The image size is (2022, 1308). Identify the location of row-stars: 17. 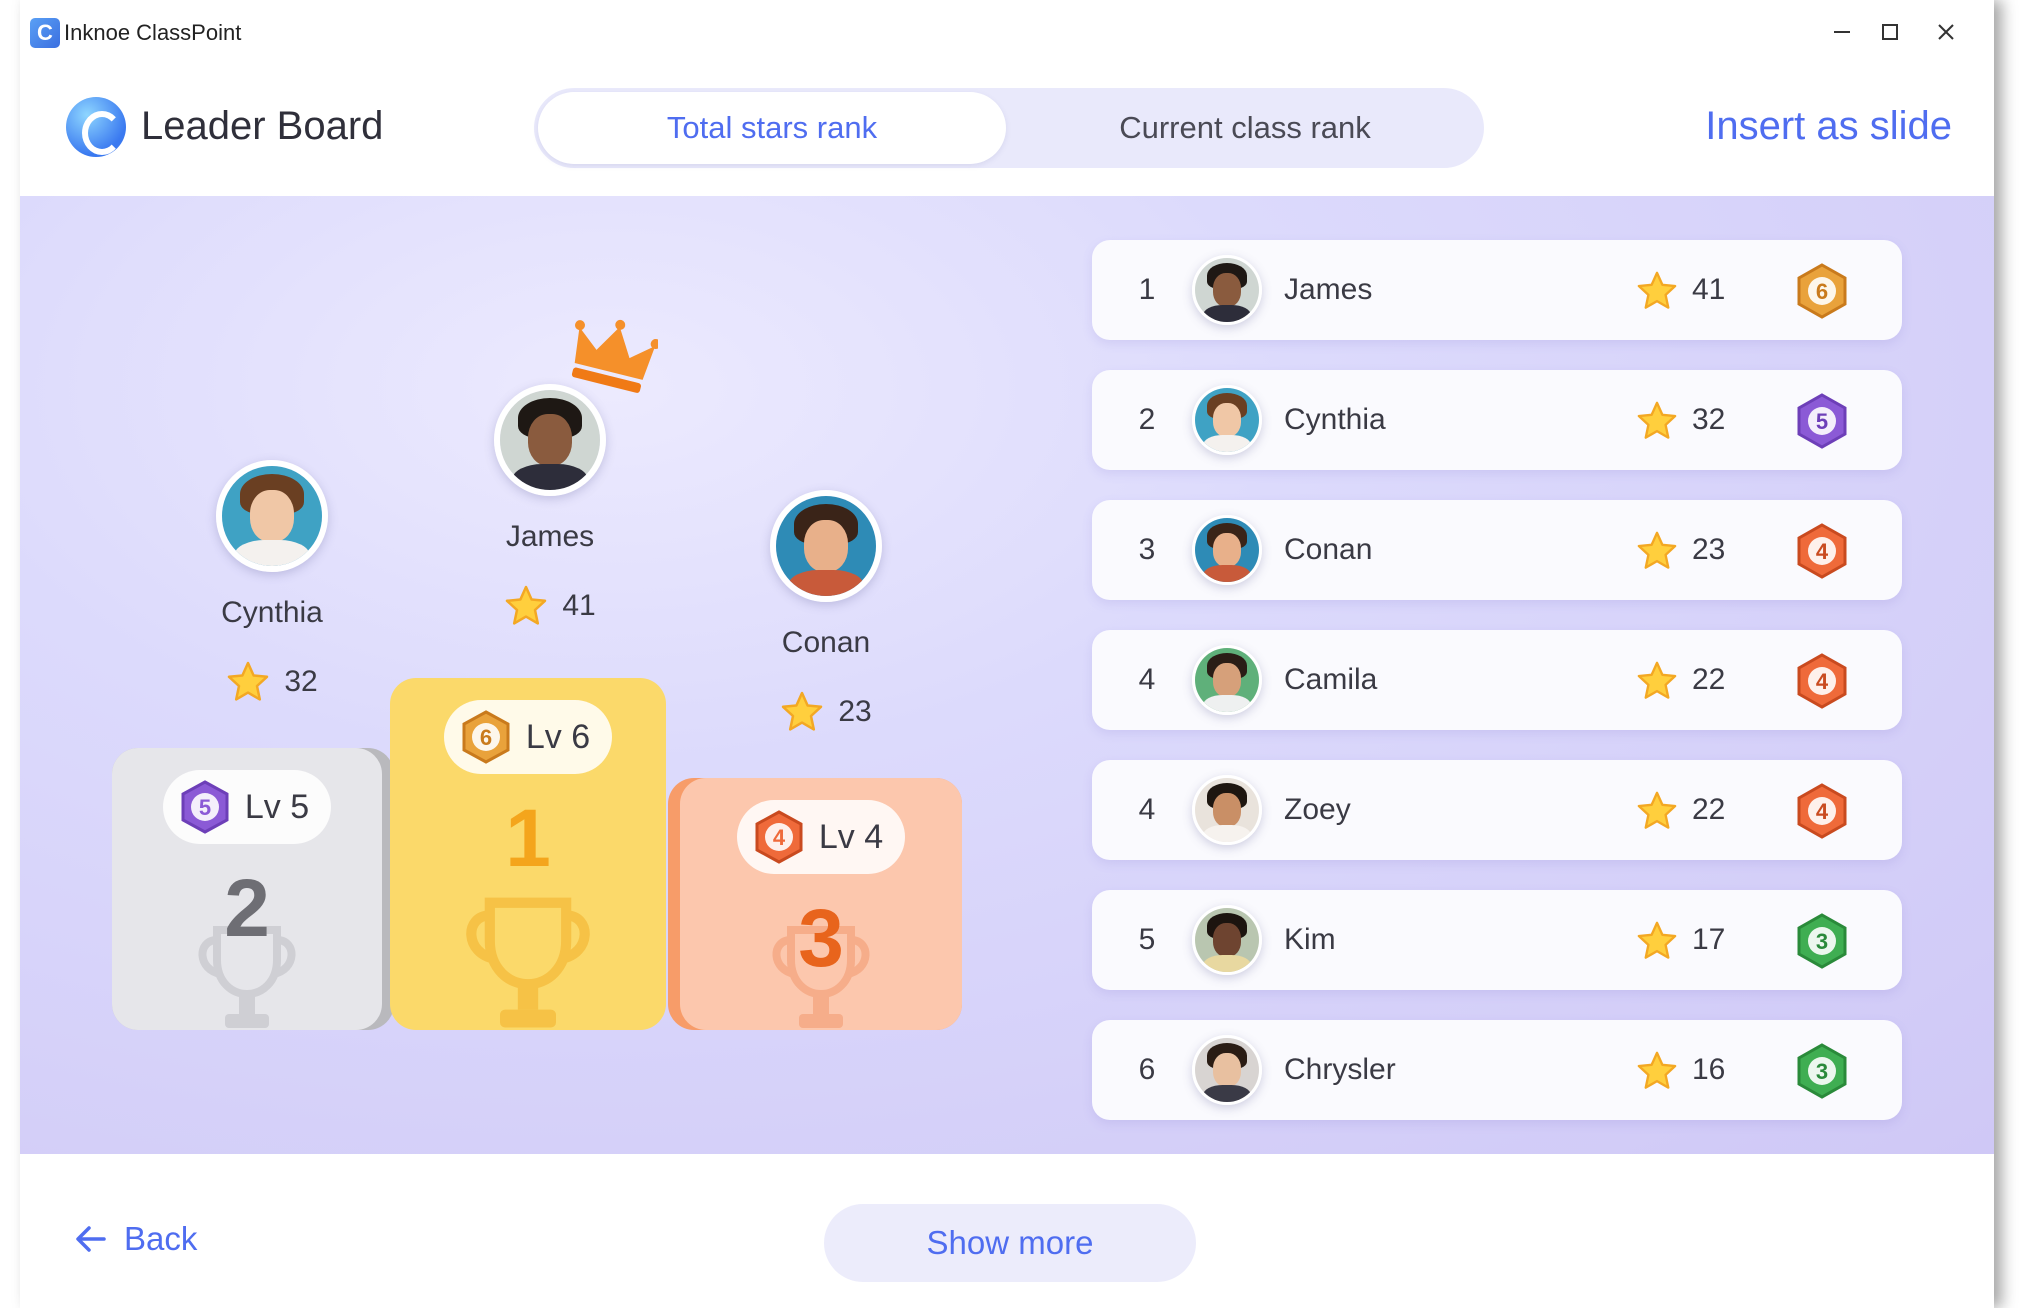
(1709, 939).